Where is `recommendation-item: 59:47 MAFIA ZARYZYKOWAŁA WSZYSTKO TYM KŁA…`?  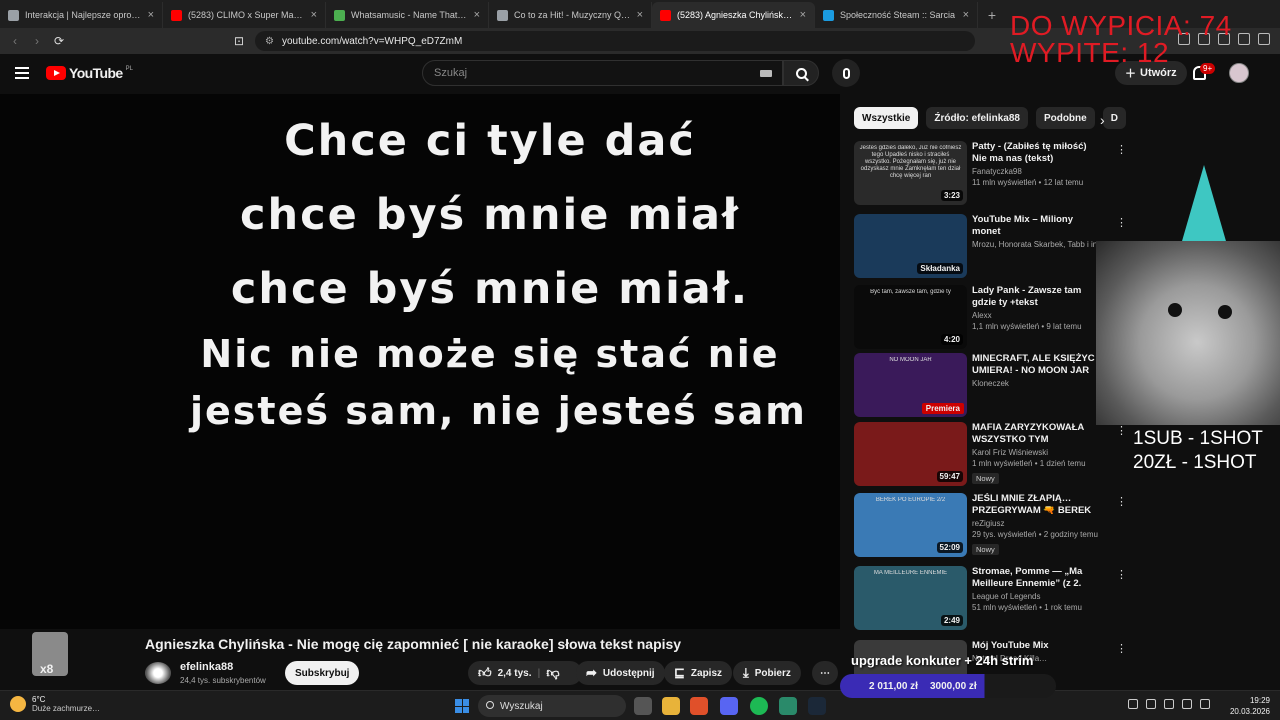
recommendation-item: 59:47 MAFIA ZARYZYKOWAŁA WSZYSTKO TYM KŁA… is located at coordinates (990, 454).